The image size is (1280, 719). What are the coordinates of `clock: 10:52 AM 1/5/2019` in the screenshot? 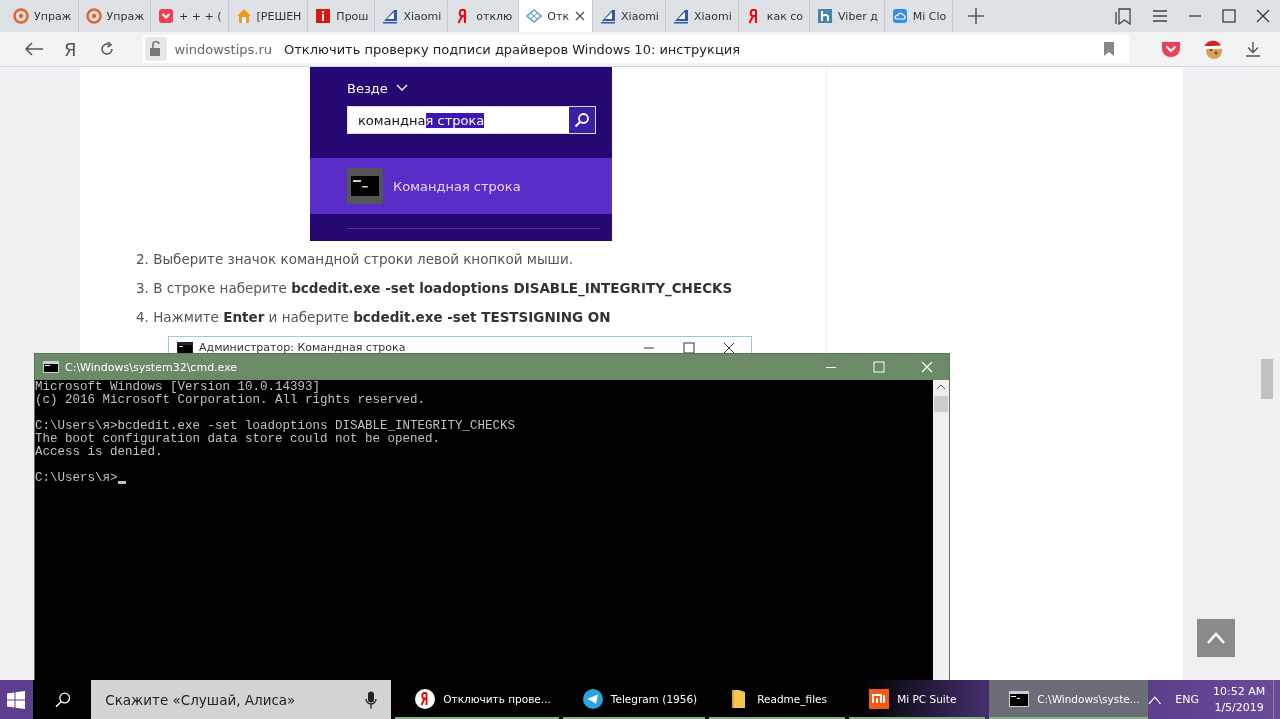 It's located at (1239, 699).